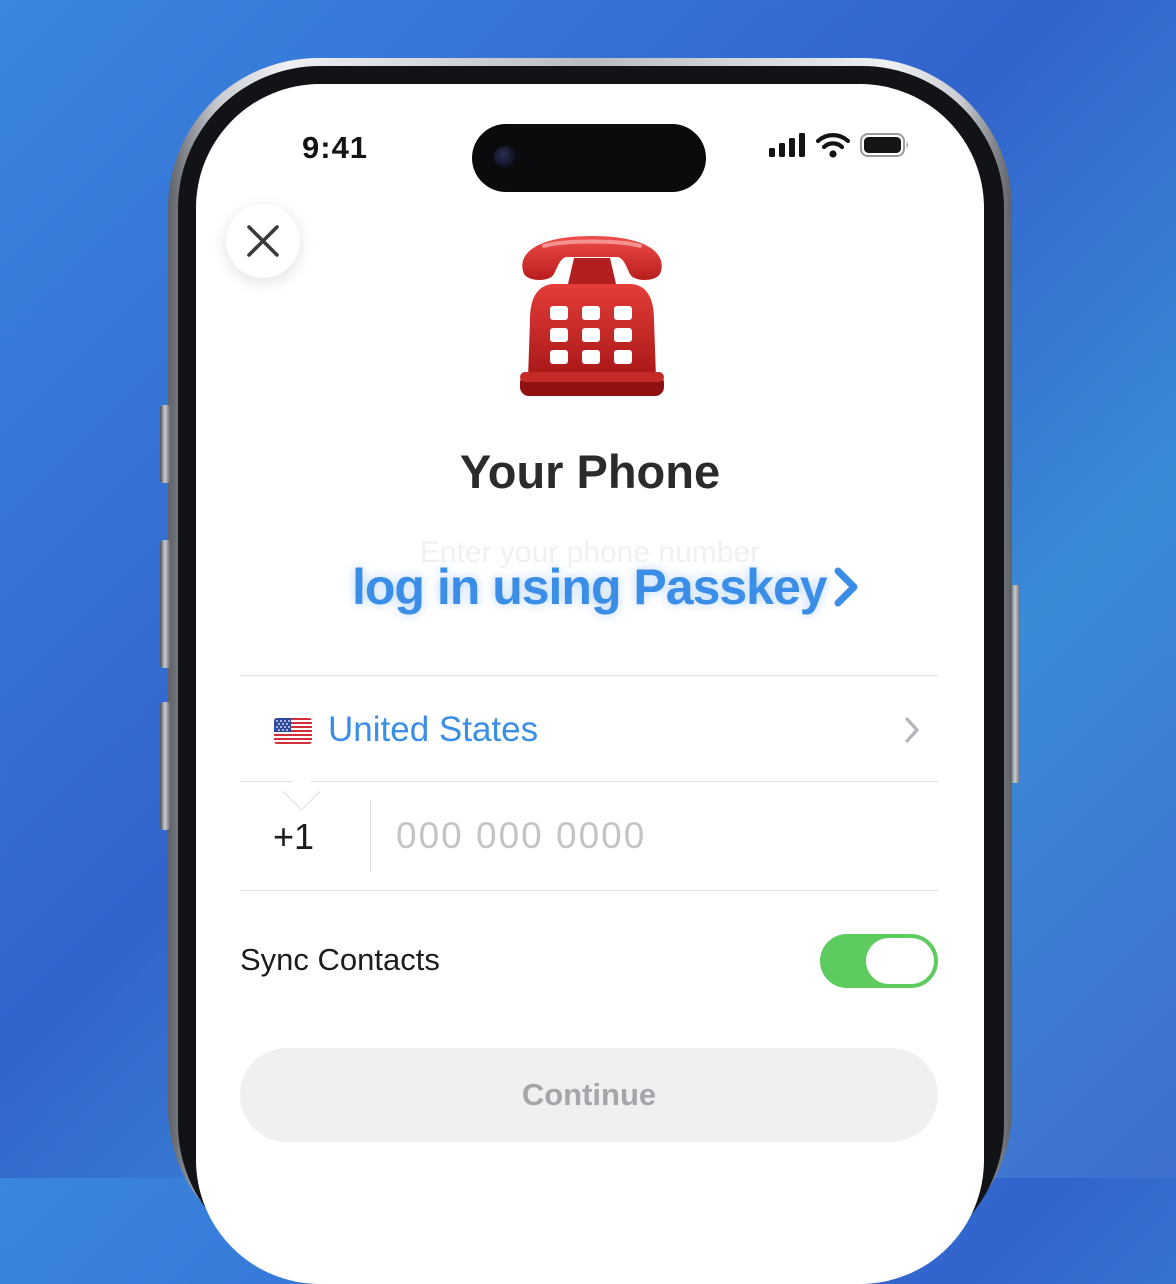 The image size is (1176, 1284). I want to click on telephone-icon, so click(592, 316).